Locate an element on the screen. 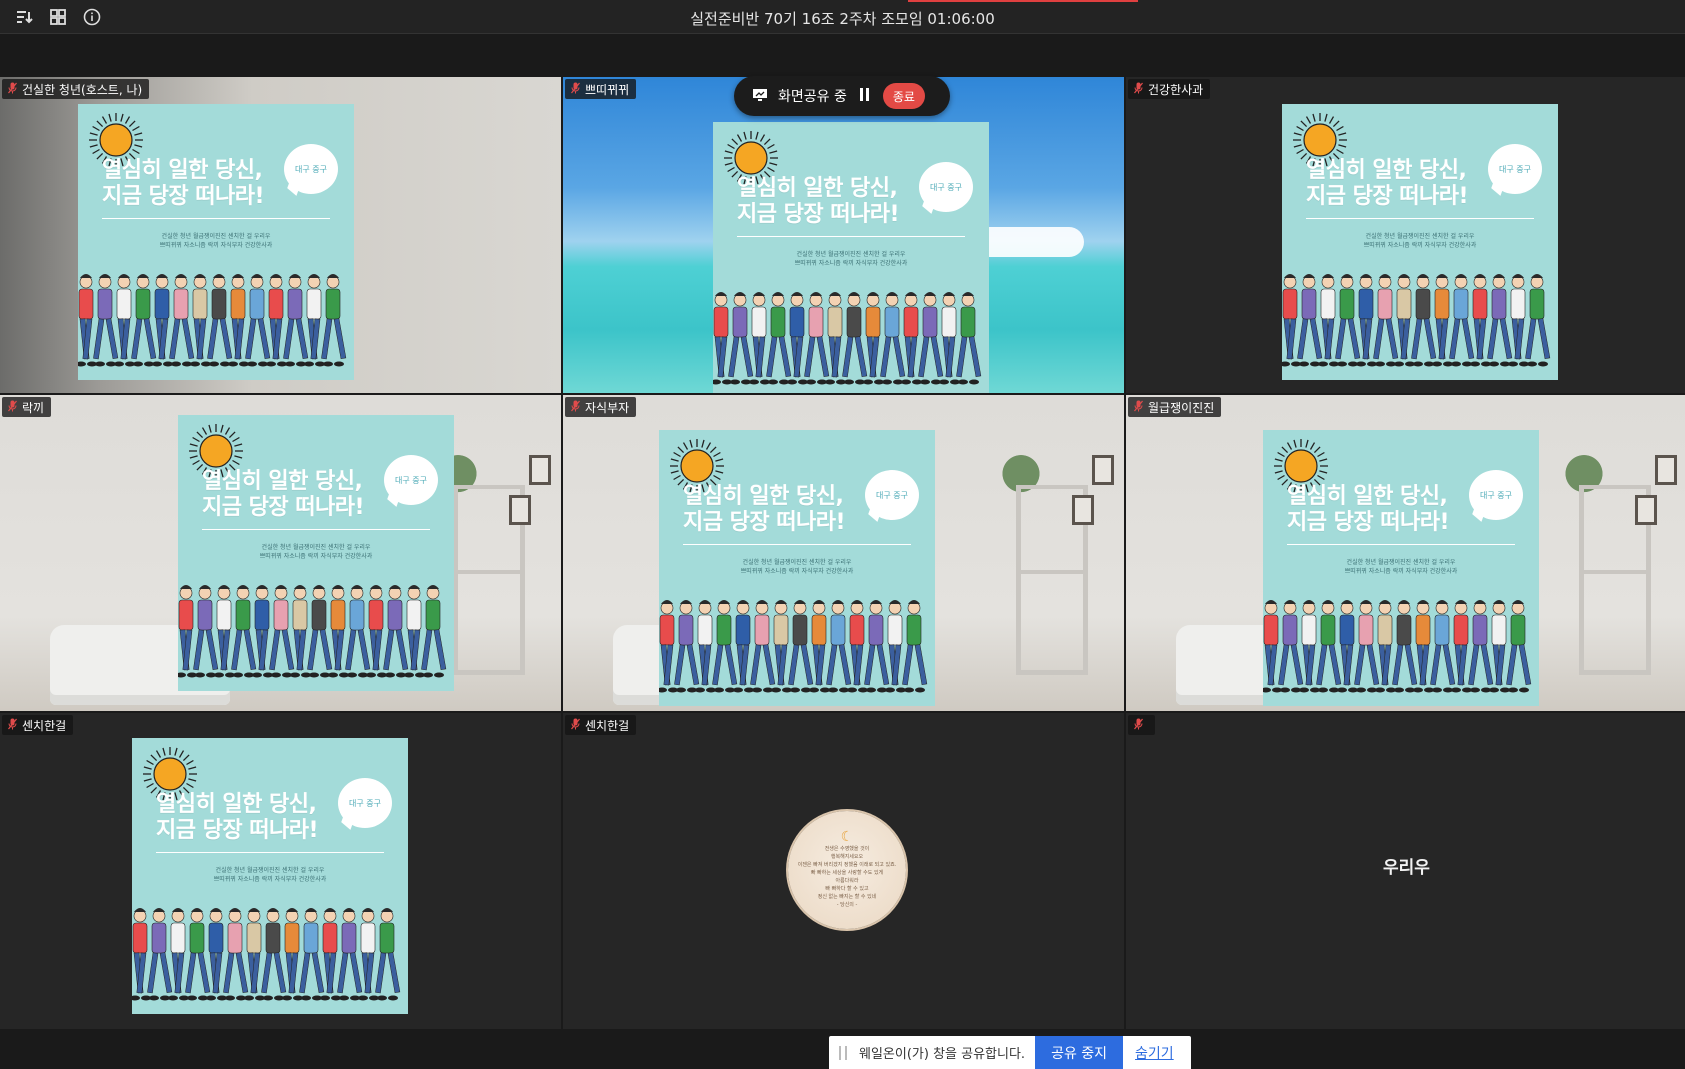 This screenshot has height=1069, width=1685. participant-name-tag: 자식부자 is located at coordinates (601, 407).